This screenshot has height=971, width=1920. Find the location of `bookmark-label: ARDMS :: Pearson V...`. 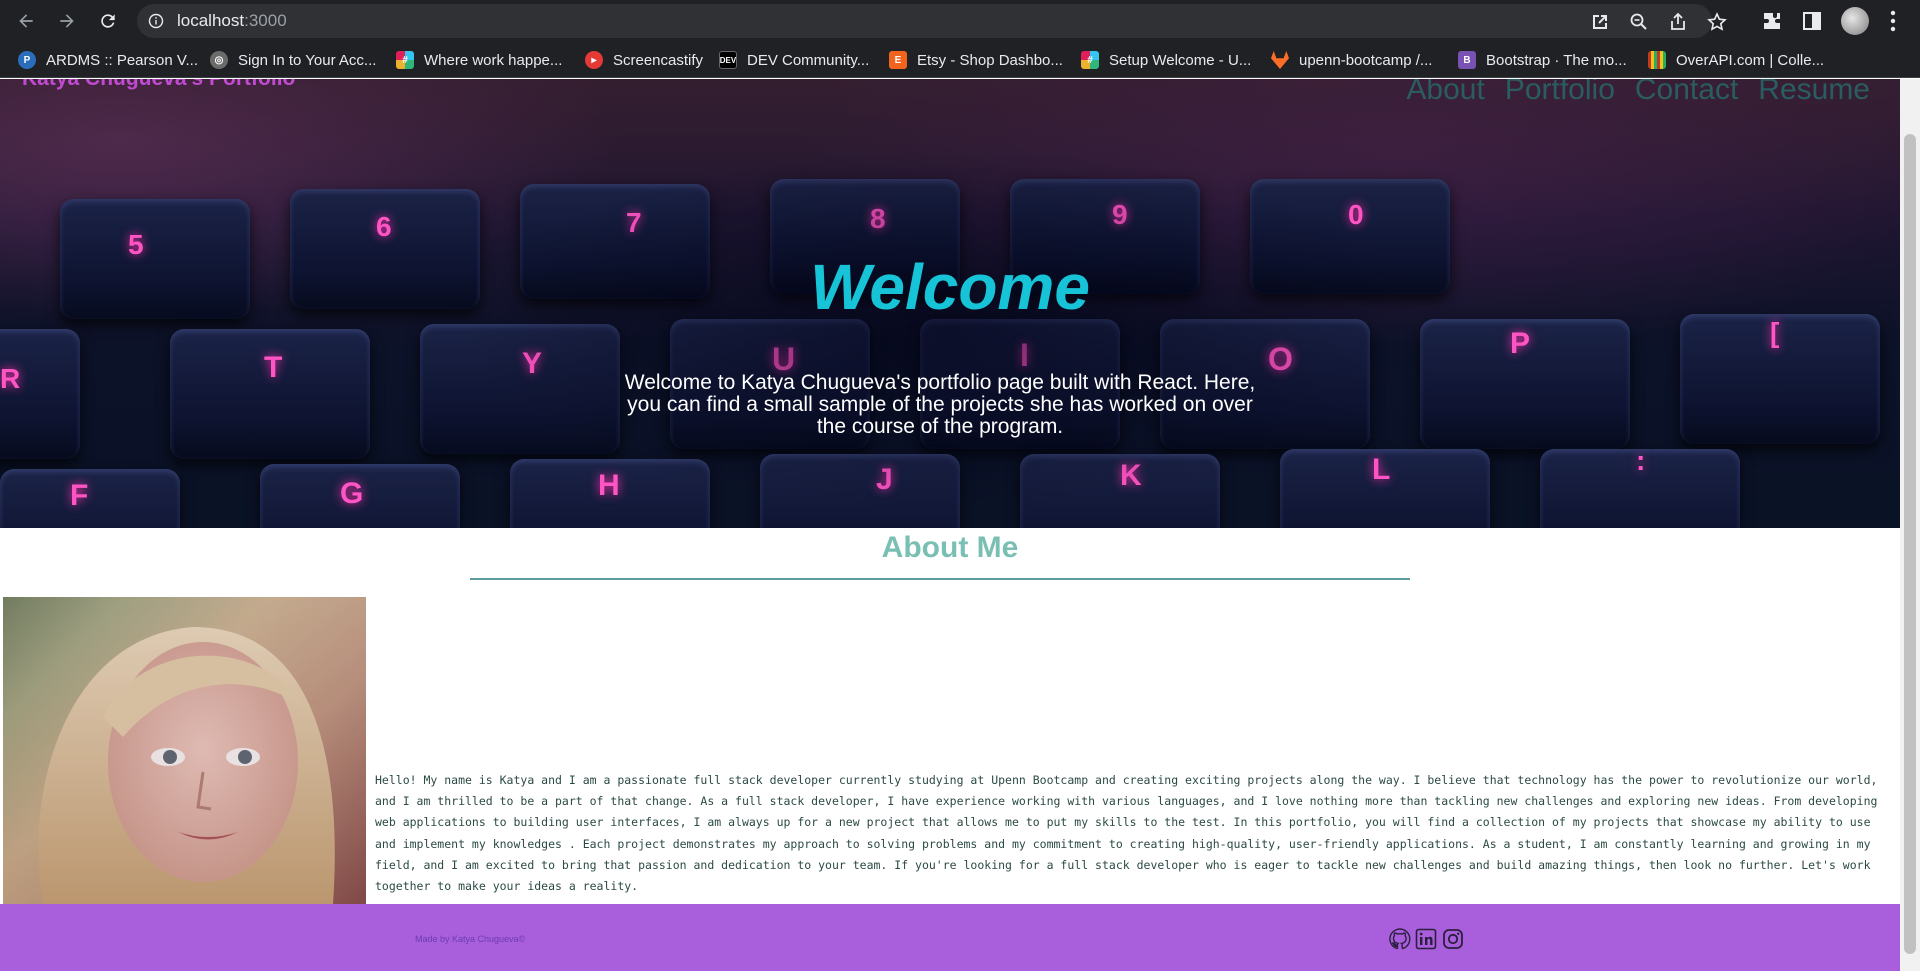

bookmark-label: ARDMS :: Pearson V... is located at coordinates (122, 60).